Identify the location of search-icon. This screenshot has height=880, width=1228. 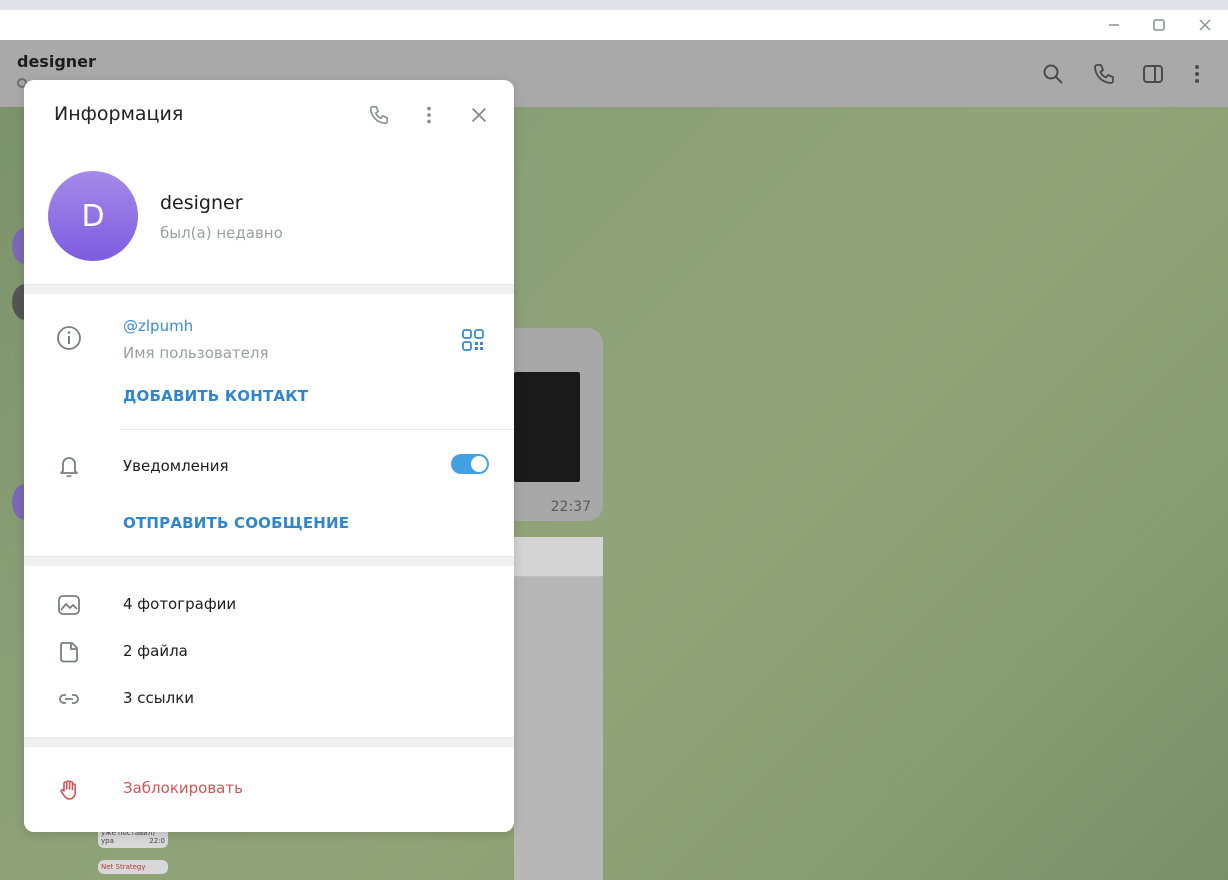
(1053, 74).